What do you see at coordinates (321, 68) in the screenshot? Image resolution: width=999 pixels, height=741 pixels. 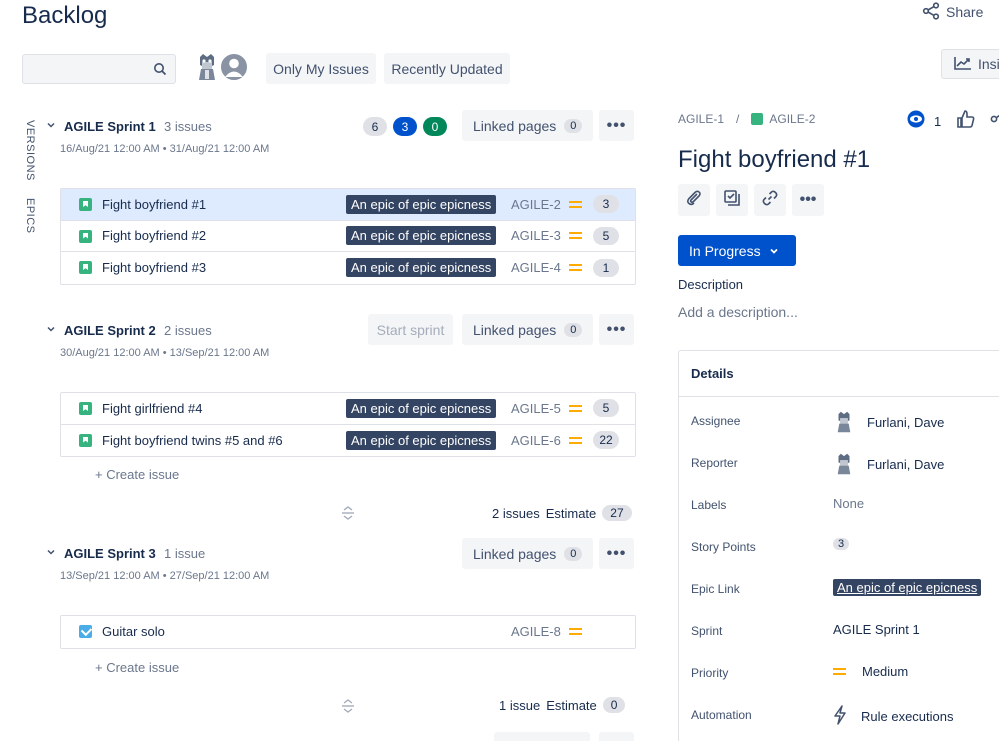 I see `only-my-issues-filter: Only My Issues` at bounding box center [321, 68].